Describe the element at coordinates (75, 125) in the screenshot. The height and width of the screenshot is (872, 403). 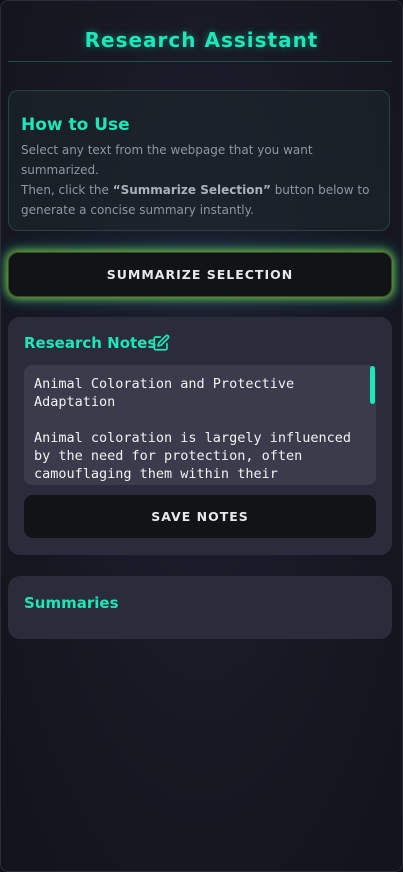
I see `how-to-use-heading: How to Use` at that location.